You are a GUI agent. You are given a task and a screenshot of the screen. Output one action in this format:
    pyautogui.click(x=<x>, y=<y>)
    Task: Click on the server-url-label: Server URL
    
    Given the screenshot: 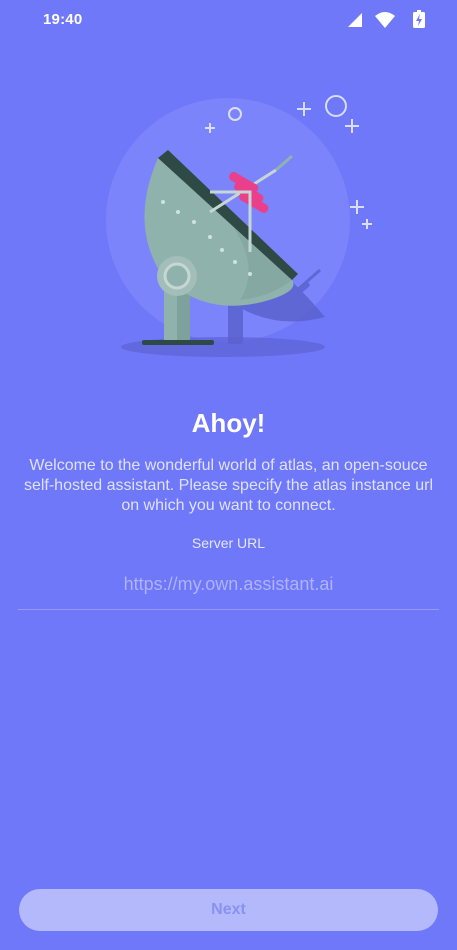 What is the action you would take?
    pyautogui.click(x=228, y=543)
    